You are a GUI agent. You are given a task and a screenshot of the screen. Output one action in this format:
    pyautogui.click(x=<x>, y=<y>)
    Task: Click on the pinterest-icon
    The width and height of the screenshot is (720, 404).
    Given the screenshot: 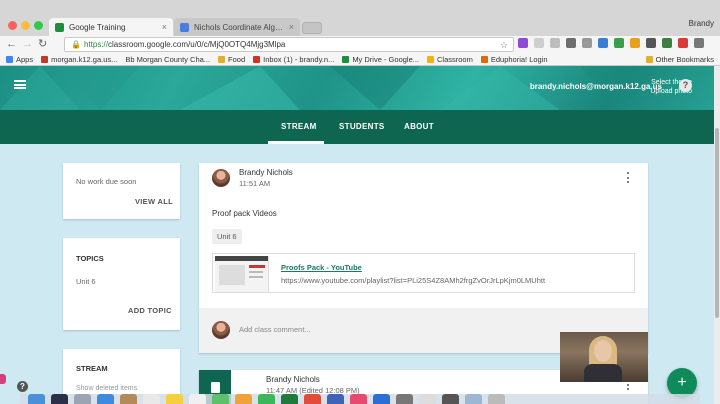 What is the action you would take?
    pyautogui.click(x=683, y=43)
    